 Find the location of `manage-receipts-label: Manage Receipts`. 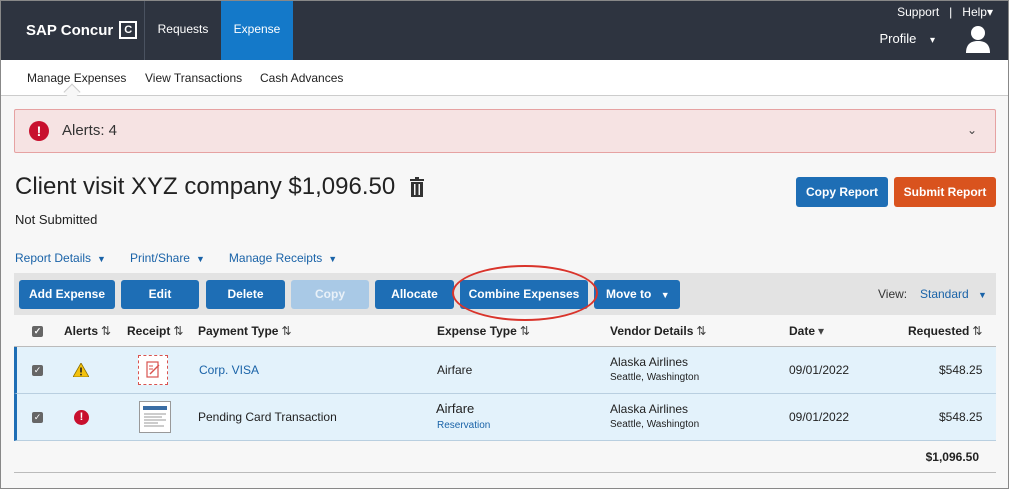

manage-receipts-label: Manage Receipts is located at coordinates (275, 258).